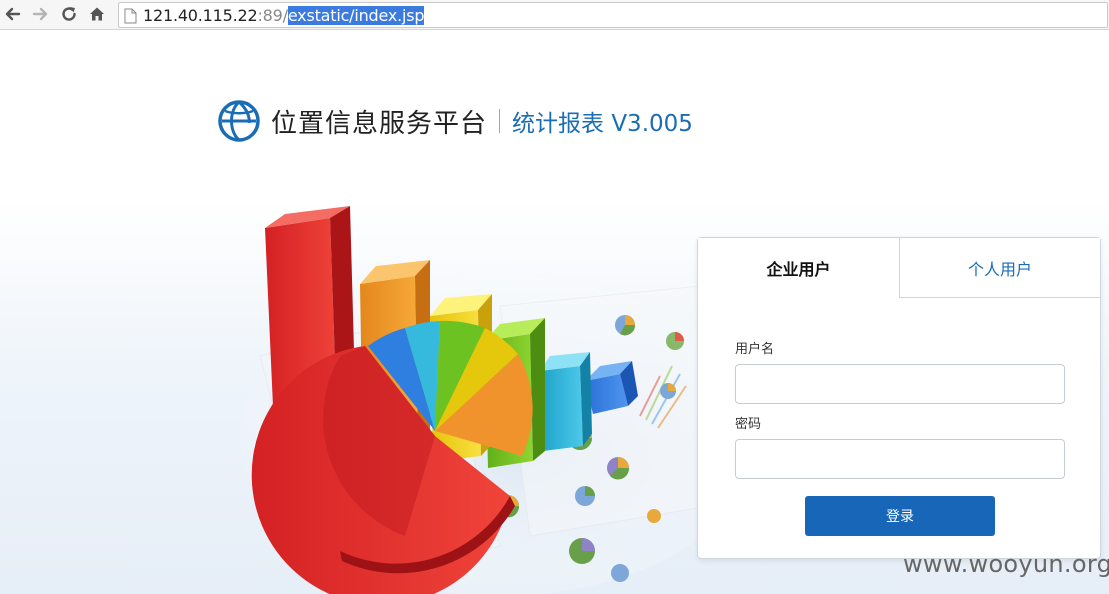  I want to click on login-tabs: 企业用户 个人用户, so click(899, 268).